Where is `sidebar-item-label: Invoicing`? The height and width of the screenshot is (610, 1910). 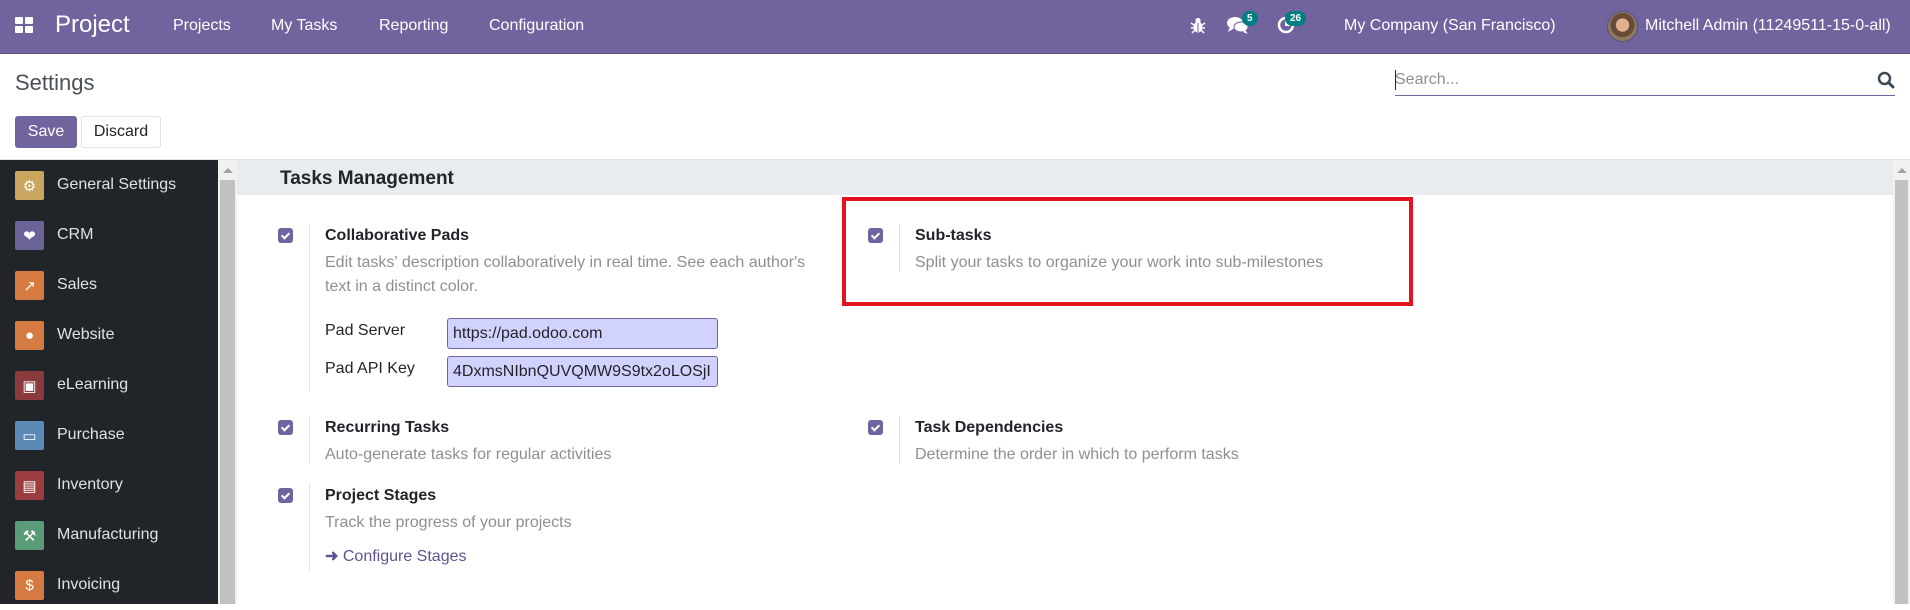 sidebar-item-label: Invoicing is located at coordinates (89, 584).